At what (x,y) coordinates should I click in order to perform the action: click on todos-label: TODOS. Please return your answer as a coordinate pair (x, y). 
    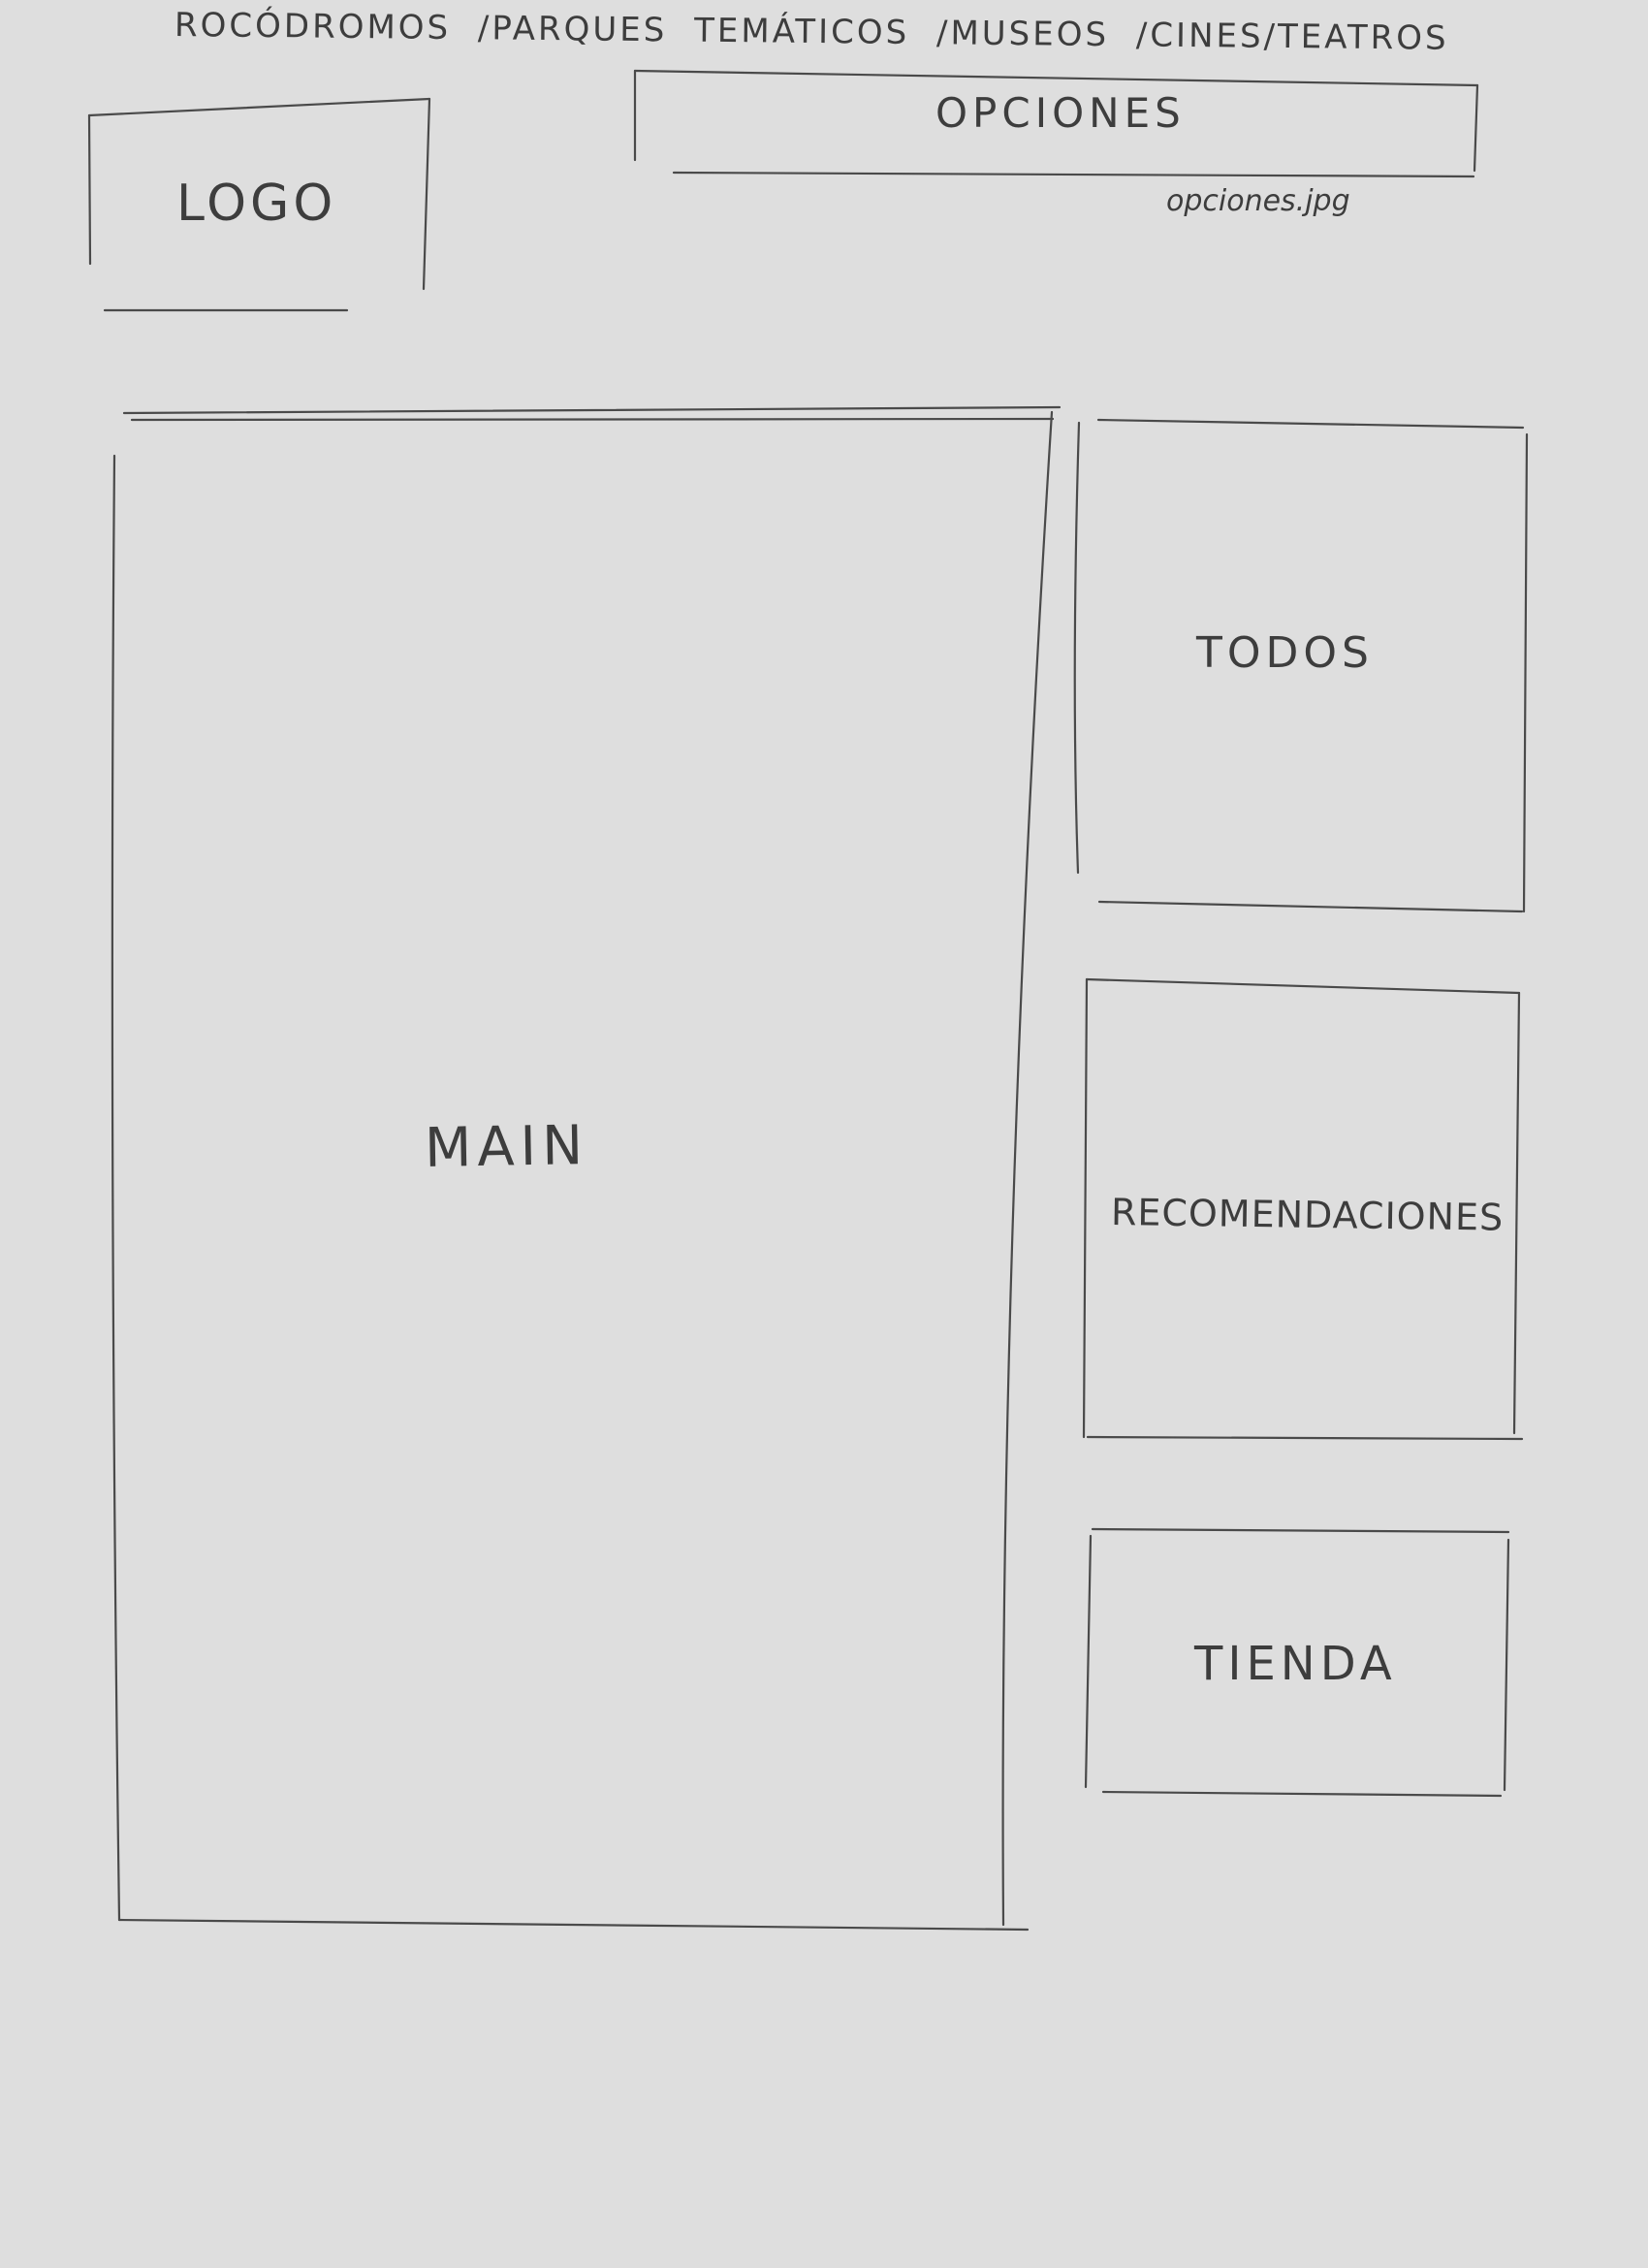
    Looking at the image, I should click on (1285, 653).